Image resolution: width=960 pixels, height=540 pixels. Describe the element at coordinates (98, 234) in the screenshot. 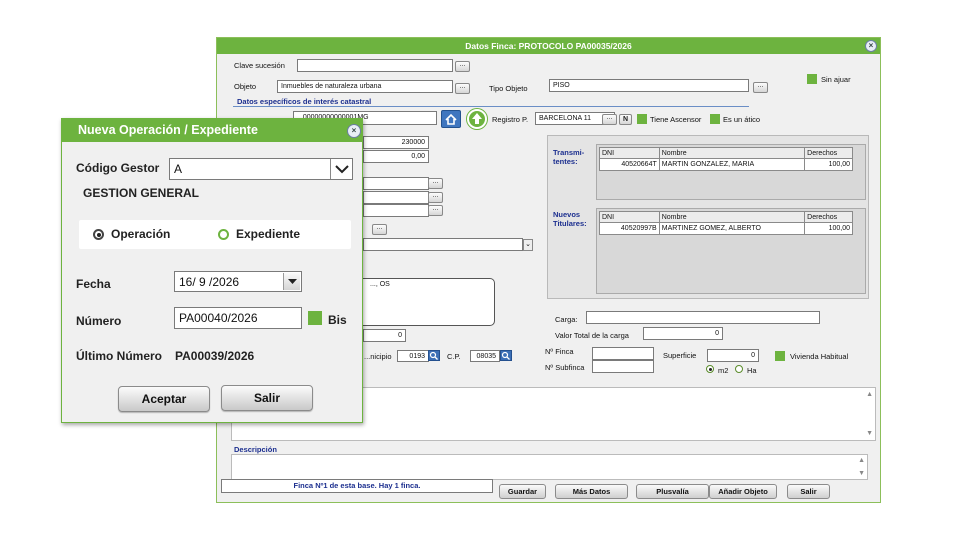

I see `operacion-radio` at that location.